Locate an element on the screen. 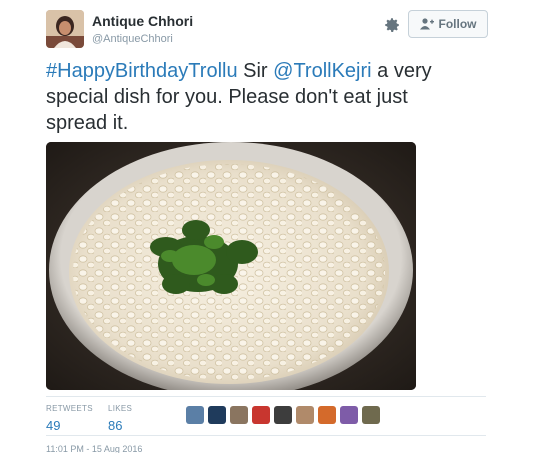  liker-avatars is located at coordinates (283, 415).